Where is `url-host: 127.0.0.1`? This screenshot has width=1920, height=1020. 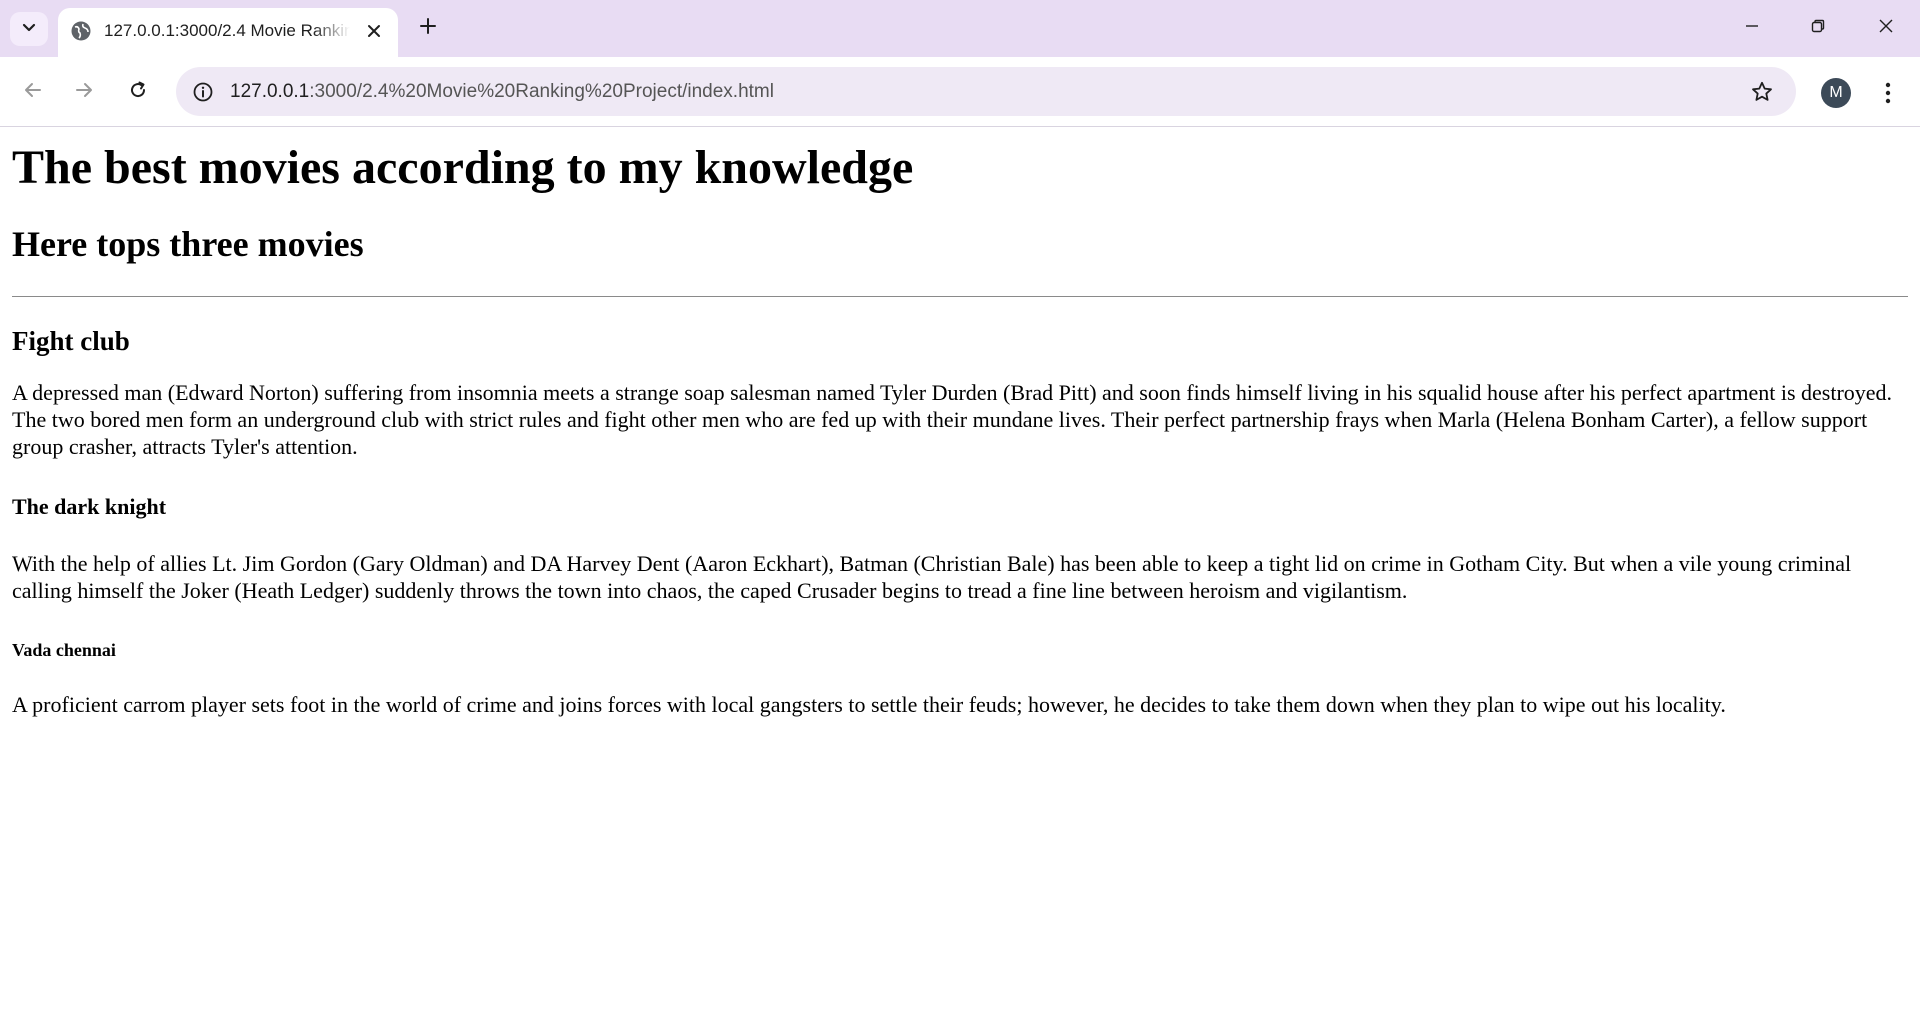
url-host: 127.0.0.1 is located at coordinates (270, 91).